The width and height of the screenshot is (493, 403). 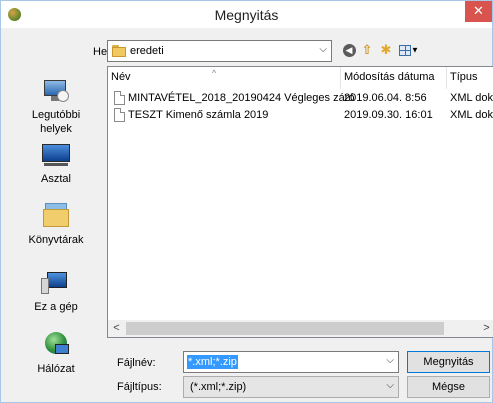 What do you see at coordinates (56, 307) in the screenshot?
I see `place-label: Ez a gép` at bounding box center [56, 307].